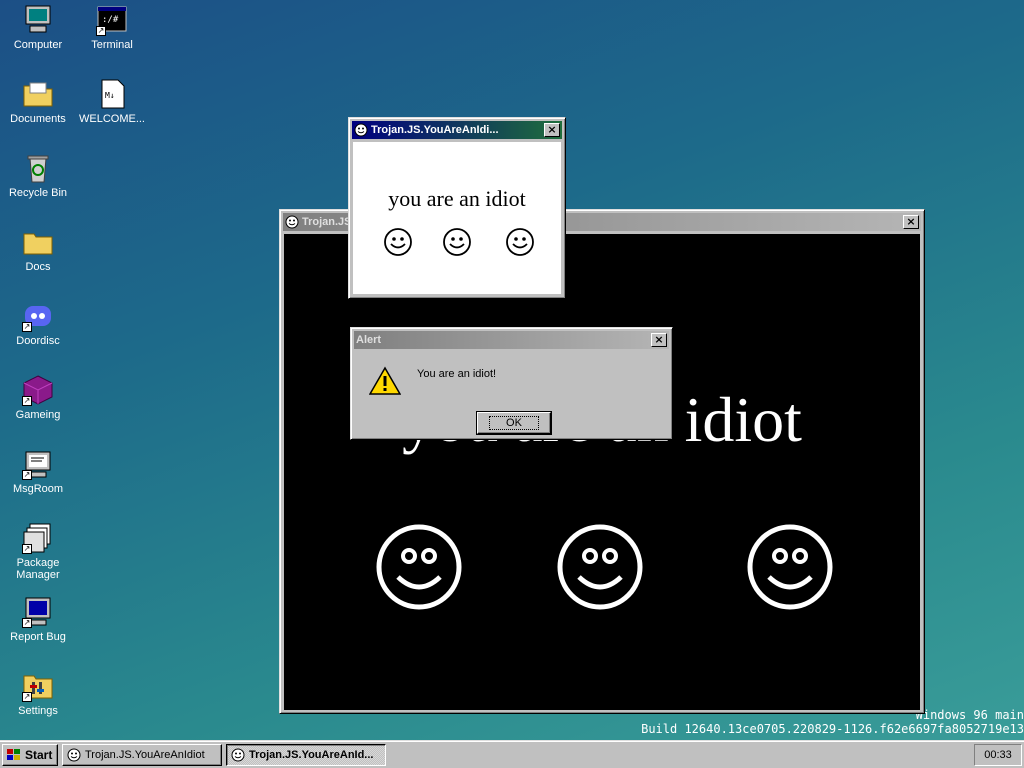 This screenshot has width=1024, height=768. Describe the element at coordinates (659, 340) in the screenshot. I see `alert-close-button: ×` at that location.